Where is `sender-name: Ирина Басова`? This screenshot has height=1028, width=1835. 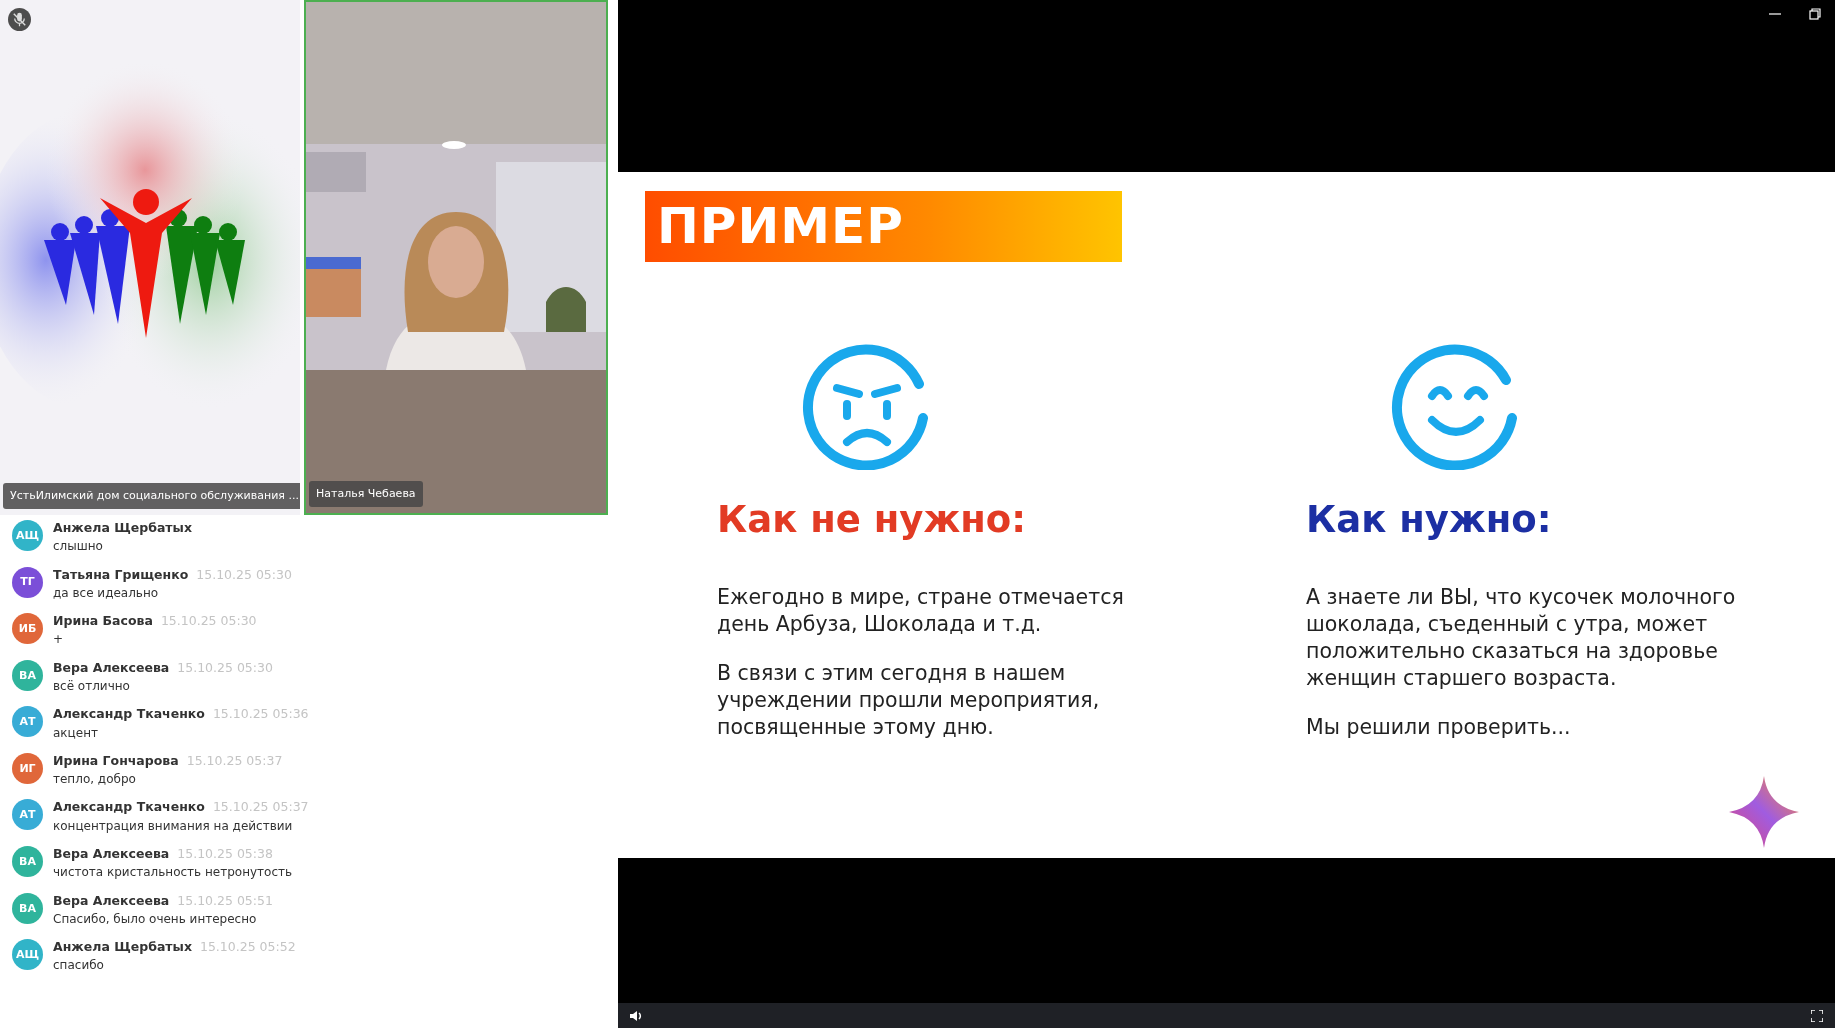
sender-name: Ирина Басова is located at coordinates (103, 621).